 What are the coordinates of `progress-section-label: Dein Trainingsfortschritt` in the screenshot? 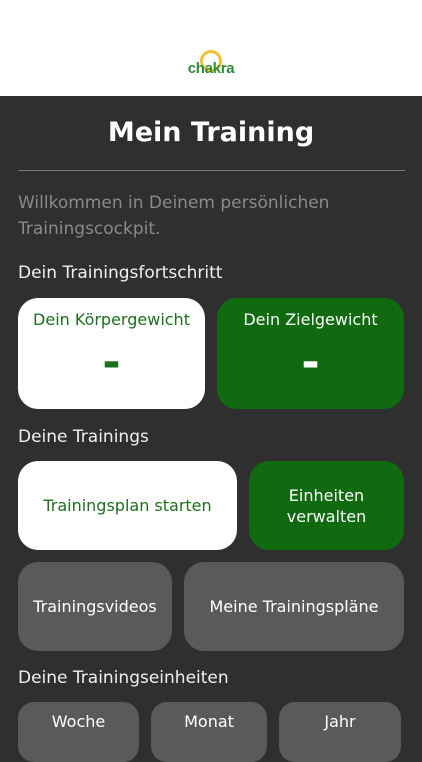 It's located at (120, 273).